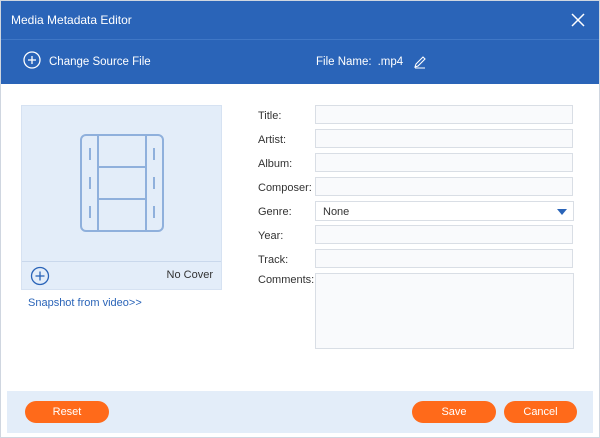 The height and width of the screenshot is (438, 600). Describe the element at coordinates (285, 188) in the screenshot. I see `composer-label: Composer:` at that location.